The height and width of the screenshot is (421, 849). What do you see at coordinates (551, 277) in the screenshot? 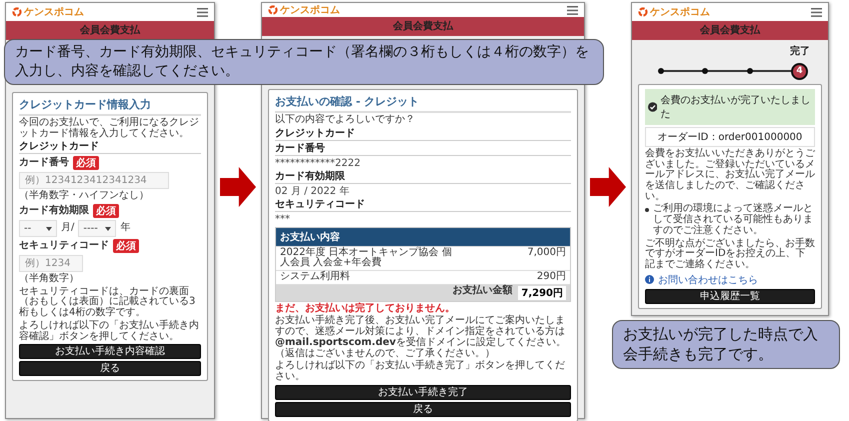
I see `amount-cell-text: 290円` at bounding box center [551, 277].